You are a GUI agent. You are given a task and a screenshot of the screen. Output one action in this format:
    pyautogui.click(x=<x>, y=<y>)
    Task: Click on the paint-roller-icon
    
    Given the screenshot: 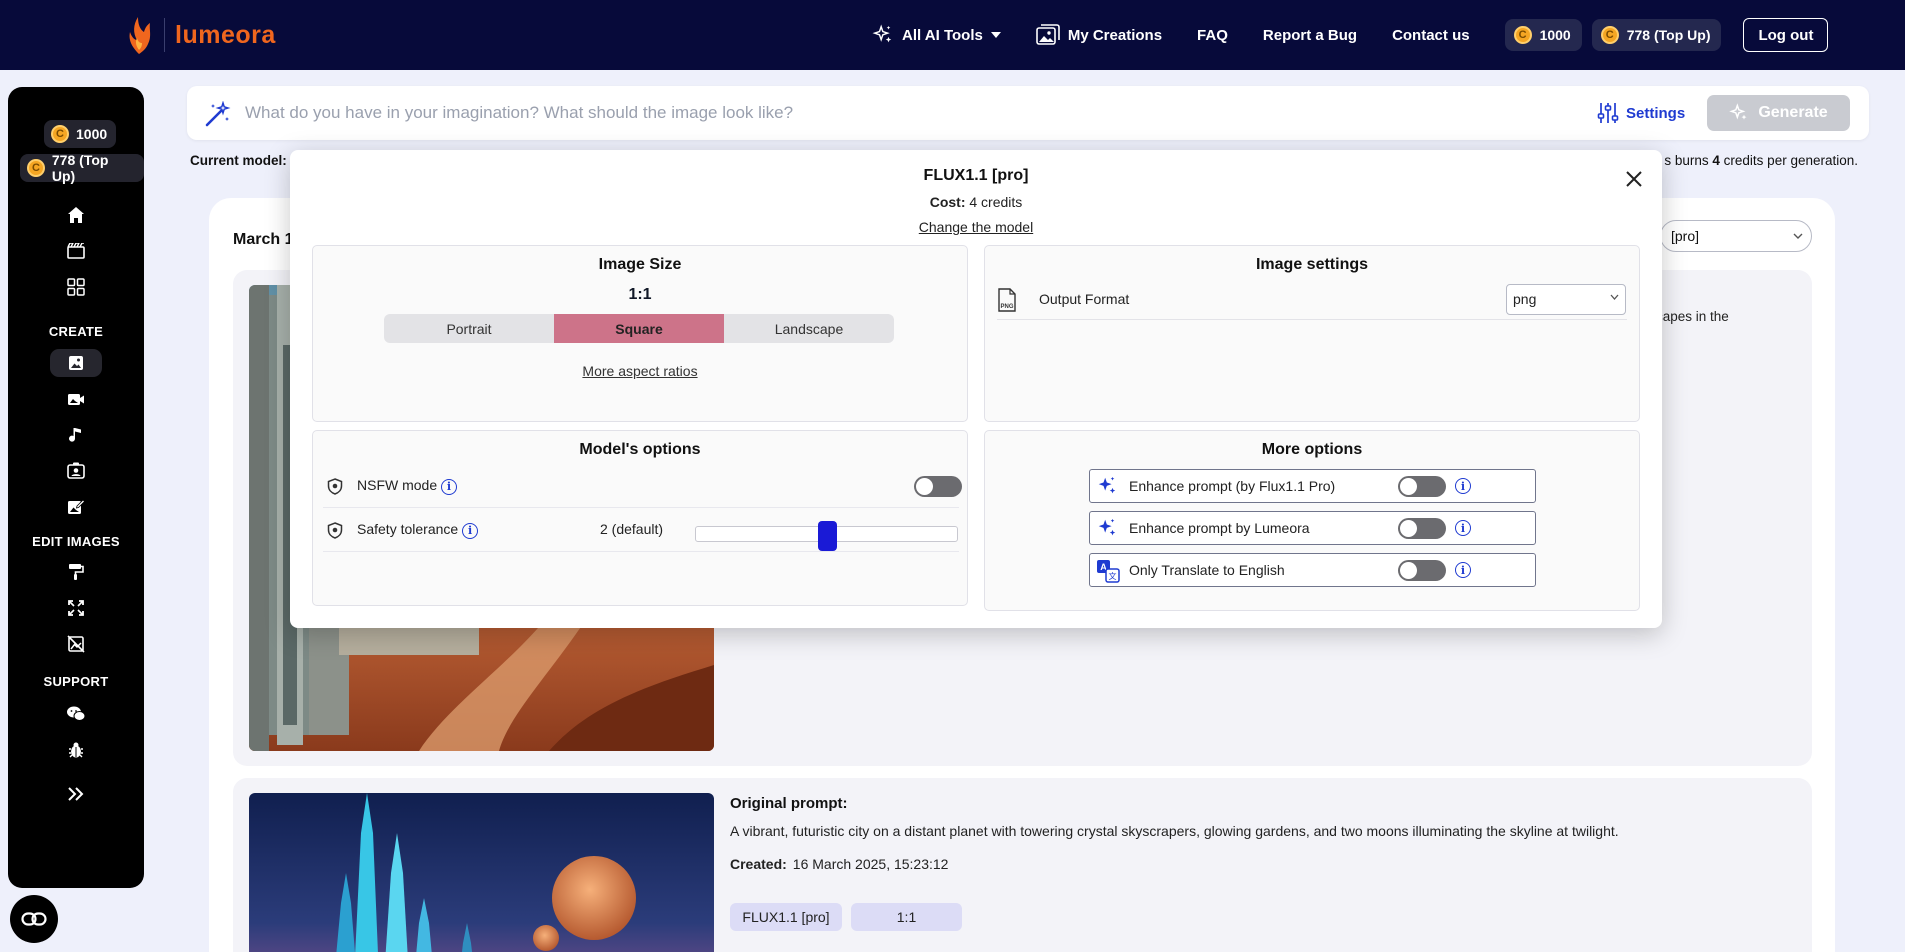 What is the action you would take?
    pyautogui.click(x=76, y=572)
    